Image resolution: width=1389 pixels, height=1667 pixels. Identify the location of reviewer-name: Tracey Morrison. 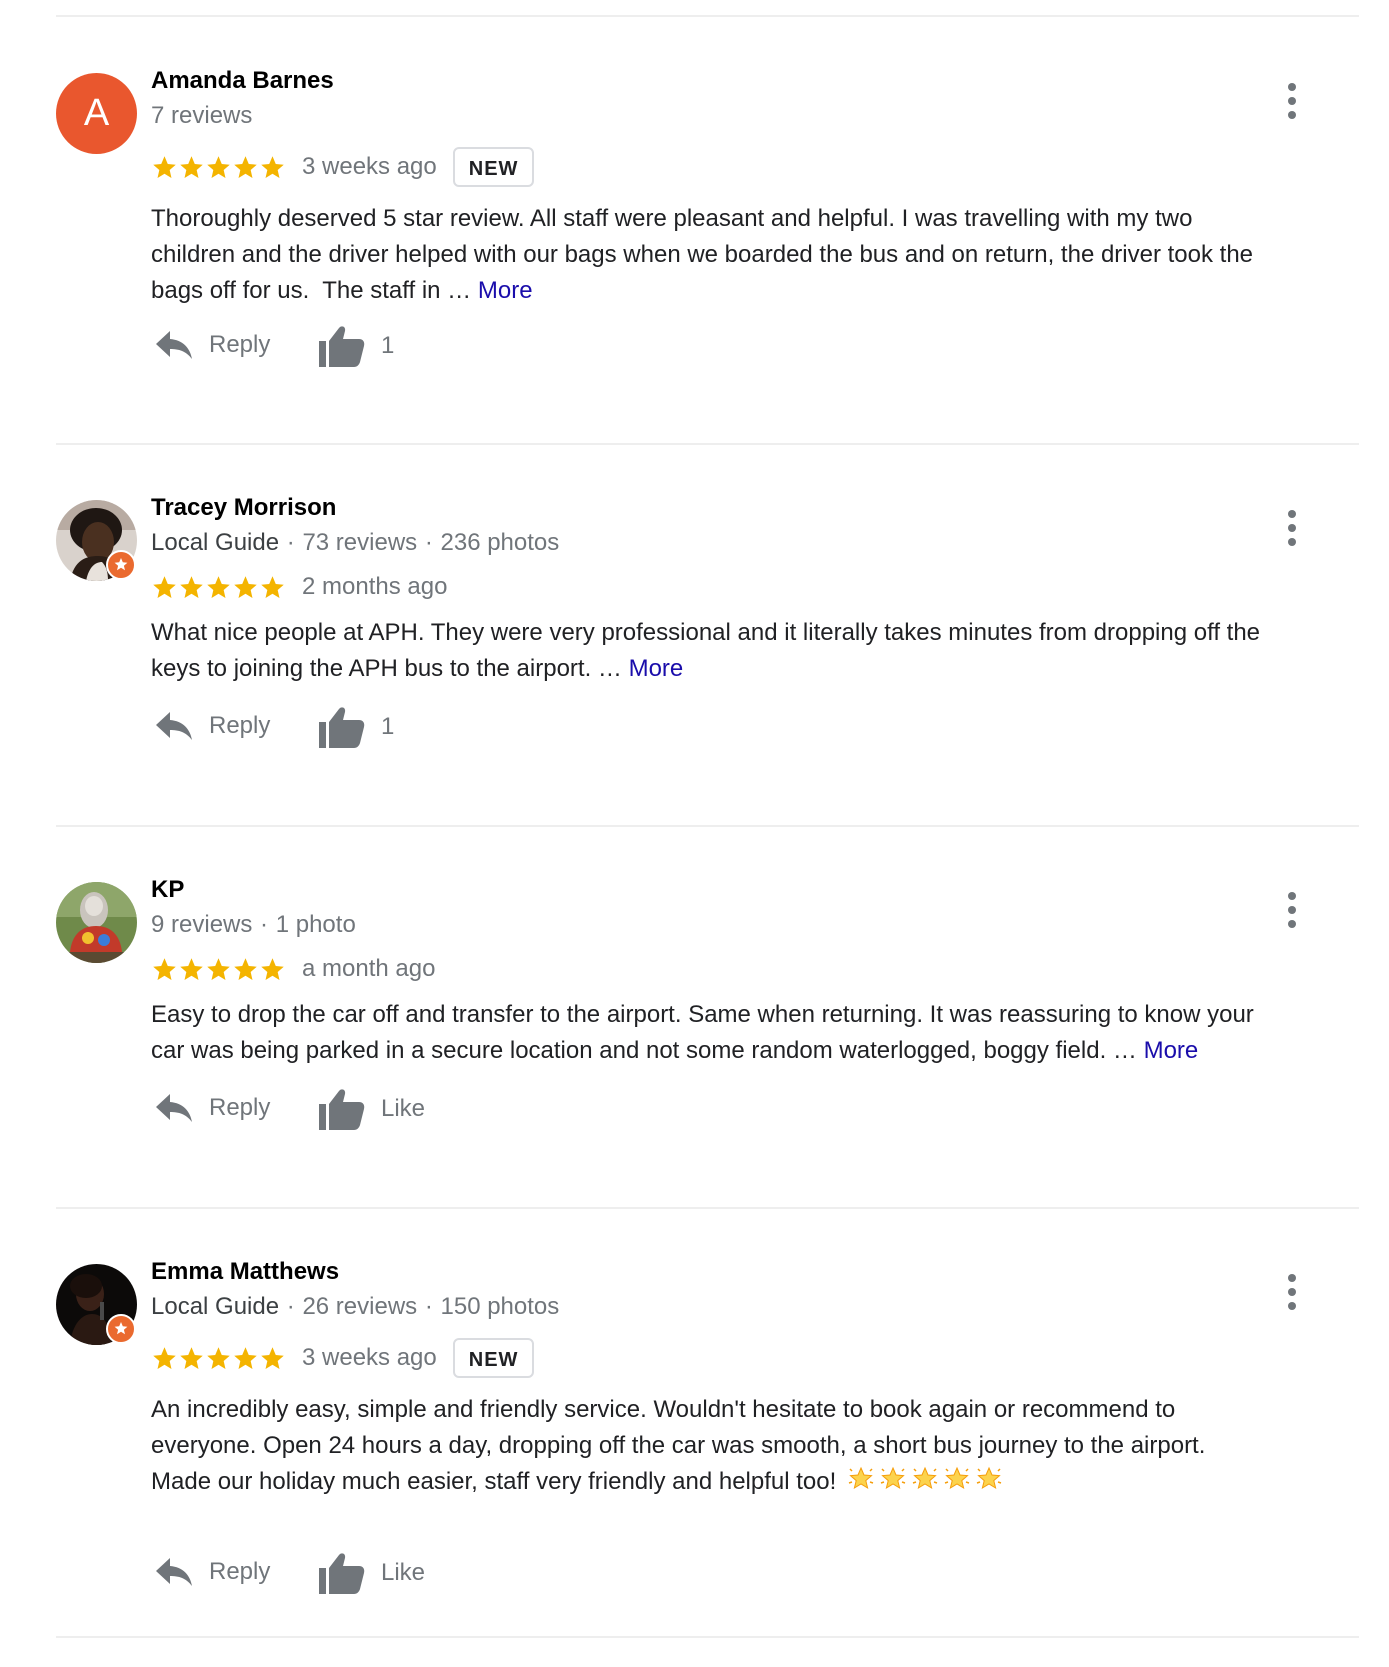
(243, 508).